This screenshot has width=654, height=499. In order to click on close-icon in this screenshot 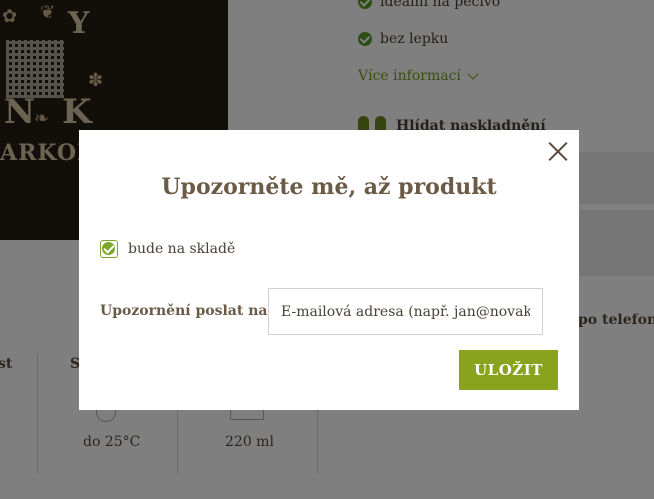, I will do `click(558, 151)`.